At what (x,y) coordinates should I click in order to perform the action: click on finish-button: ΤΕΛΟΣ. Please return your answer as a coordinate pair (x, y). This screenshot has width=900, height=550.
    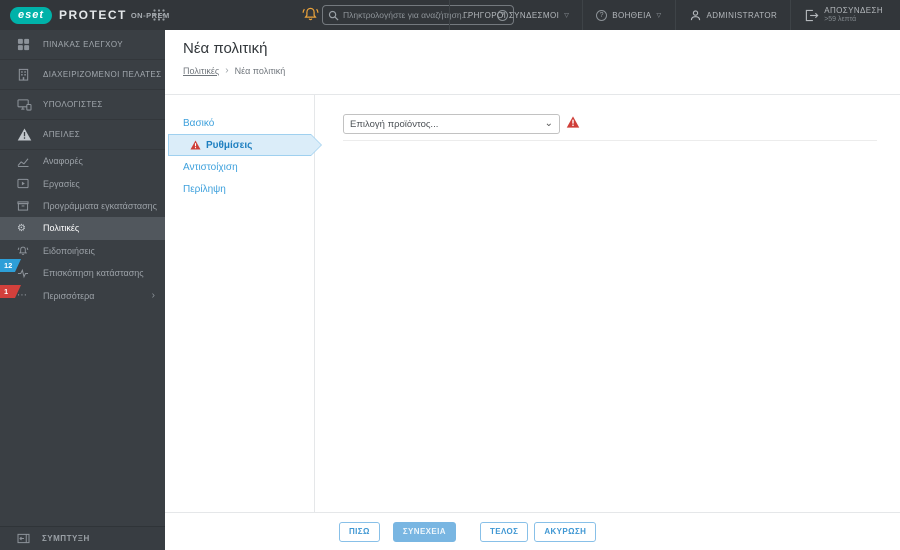
    Looking at the image, I should click on (504, 531).